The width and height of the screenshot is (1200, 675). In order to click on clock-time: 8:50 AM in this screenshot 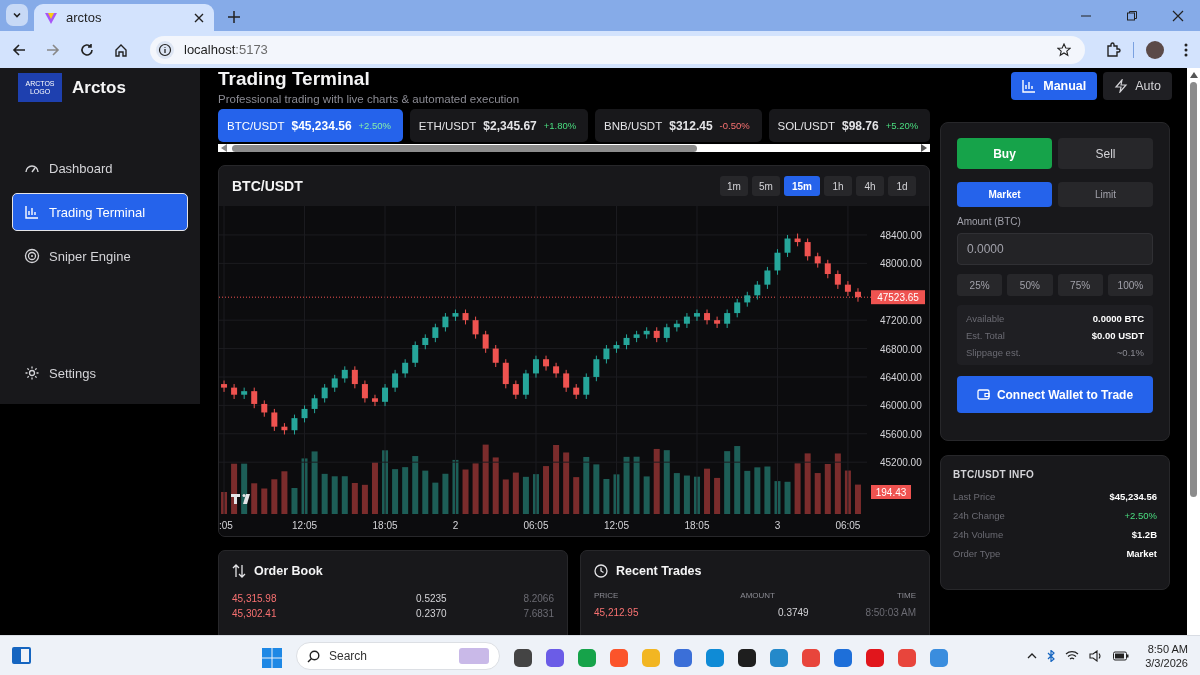, I will do `click(1167, 648)`.